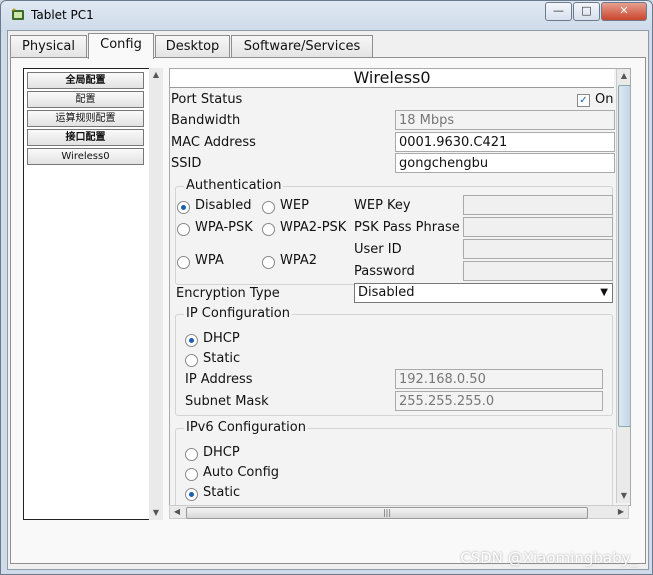 This screenshot has height=575, width=653. I want to click on auth-disabled-radio, so click(183, 207).